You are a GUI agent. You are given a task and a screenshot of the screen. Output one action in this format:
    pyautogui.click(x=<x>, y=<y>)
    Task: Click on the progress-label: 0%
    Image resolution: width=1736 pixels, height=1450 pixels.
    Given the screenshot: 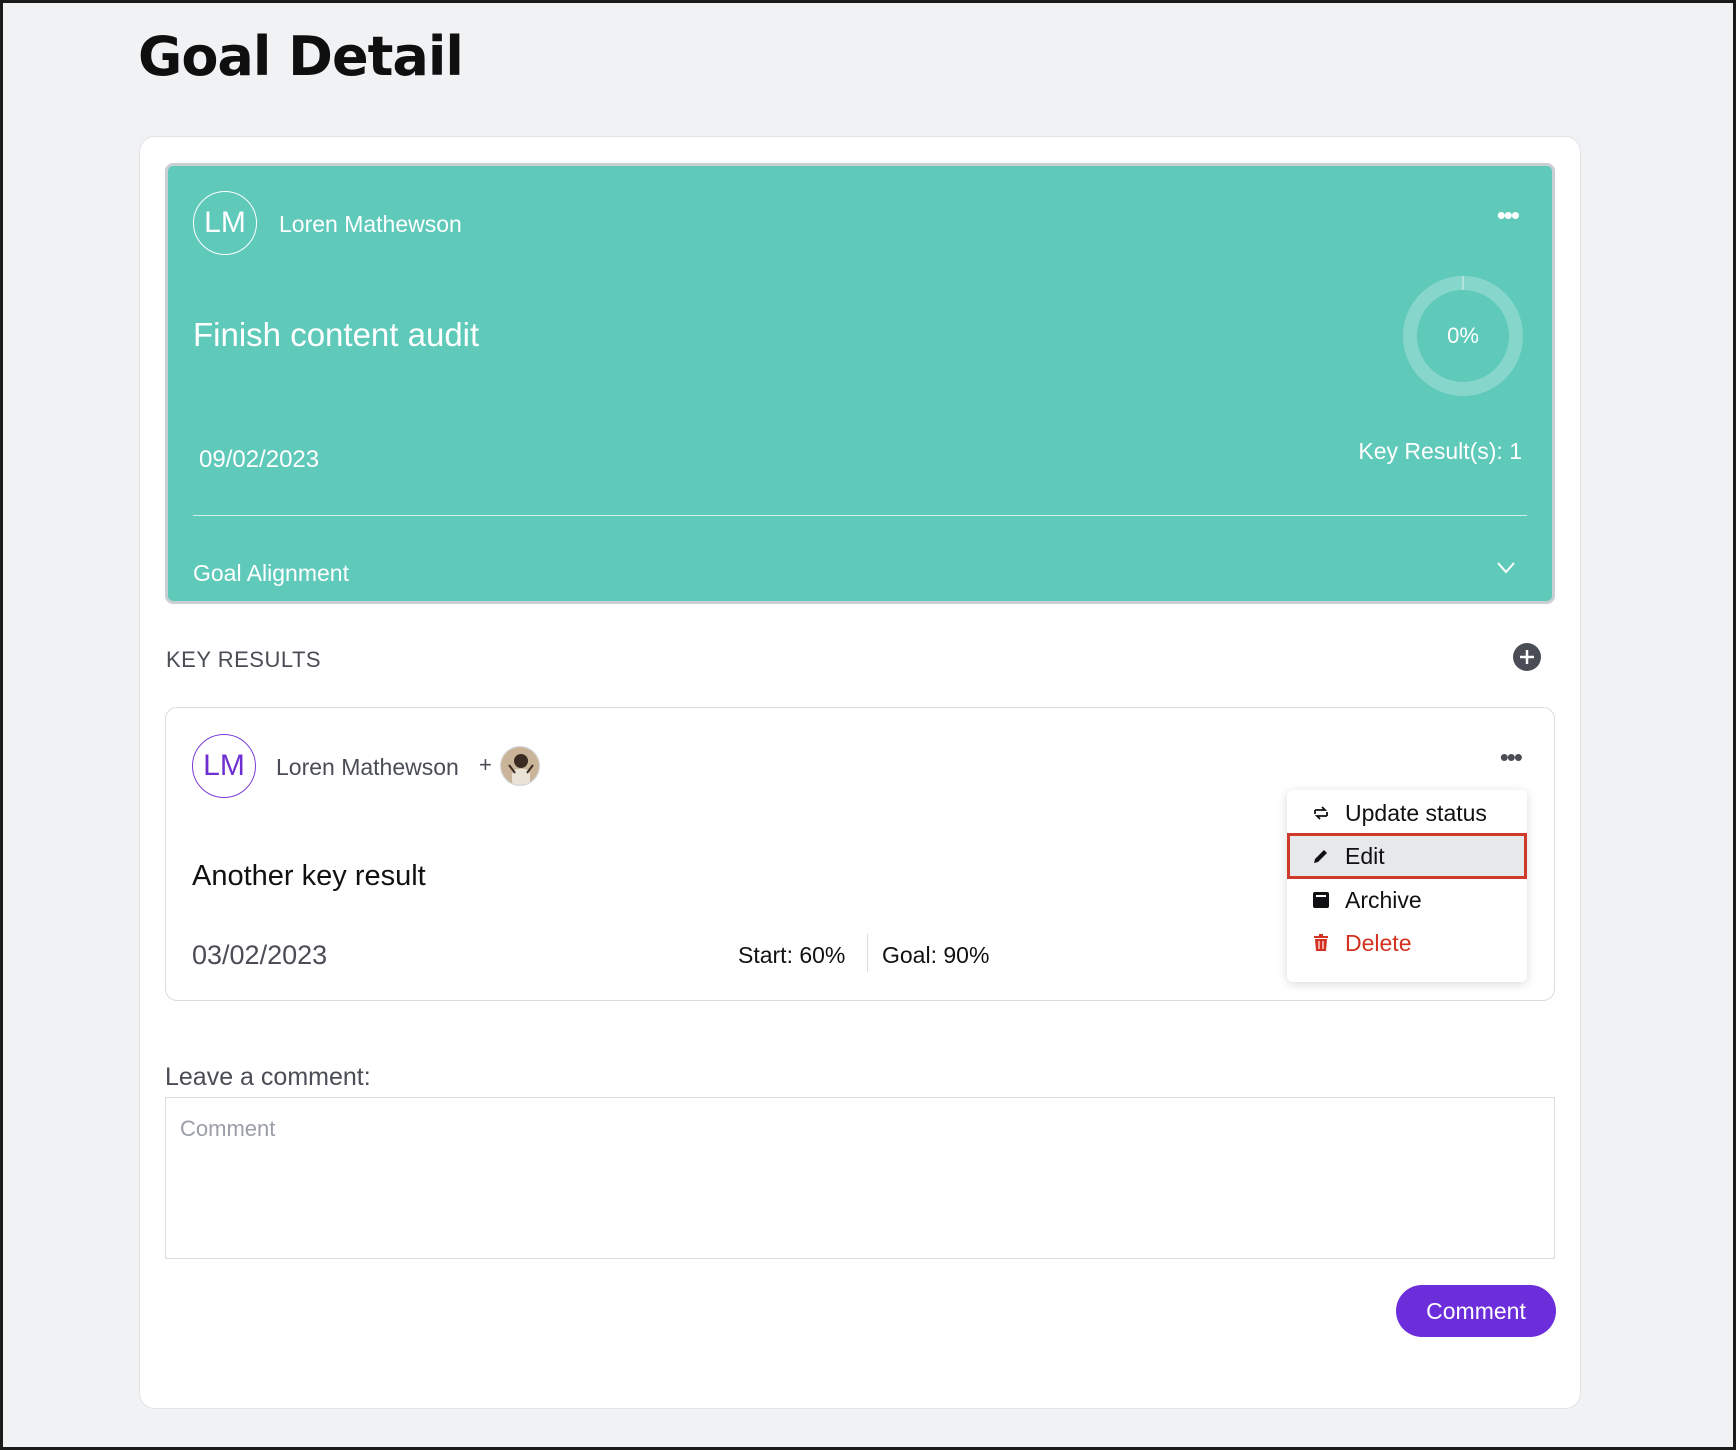 What is the action you would take?
    pyautogui.click(x=1463, y=335)
    